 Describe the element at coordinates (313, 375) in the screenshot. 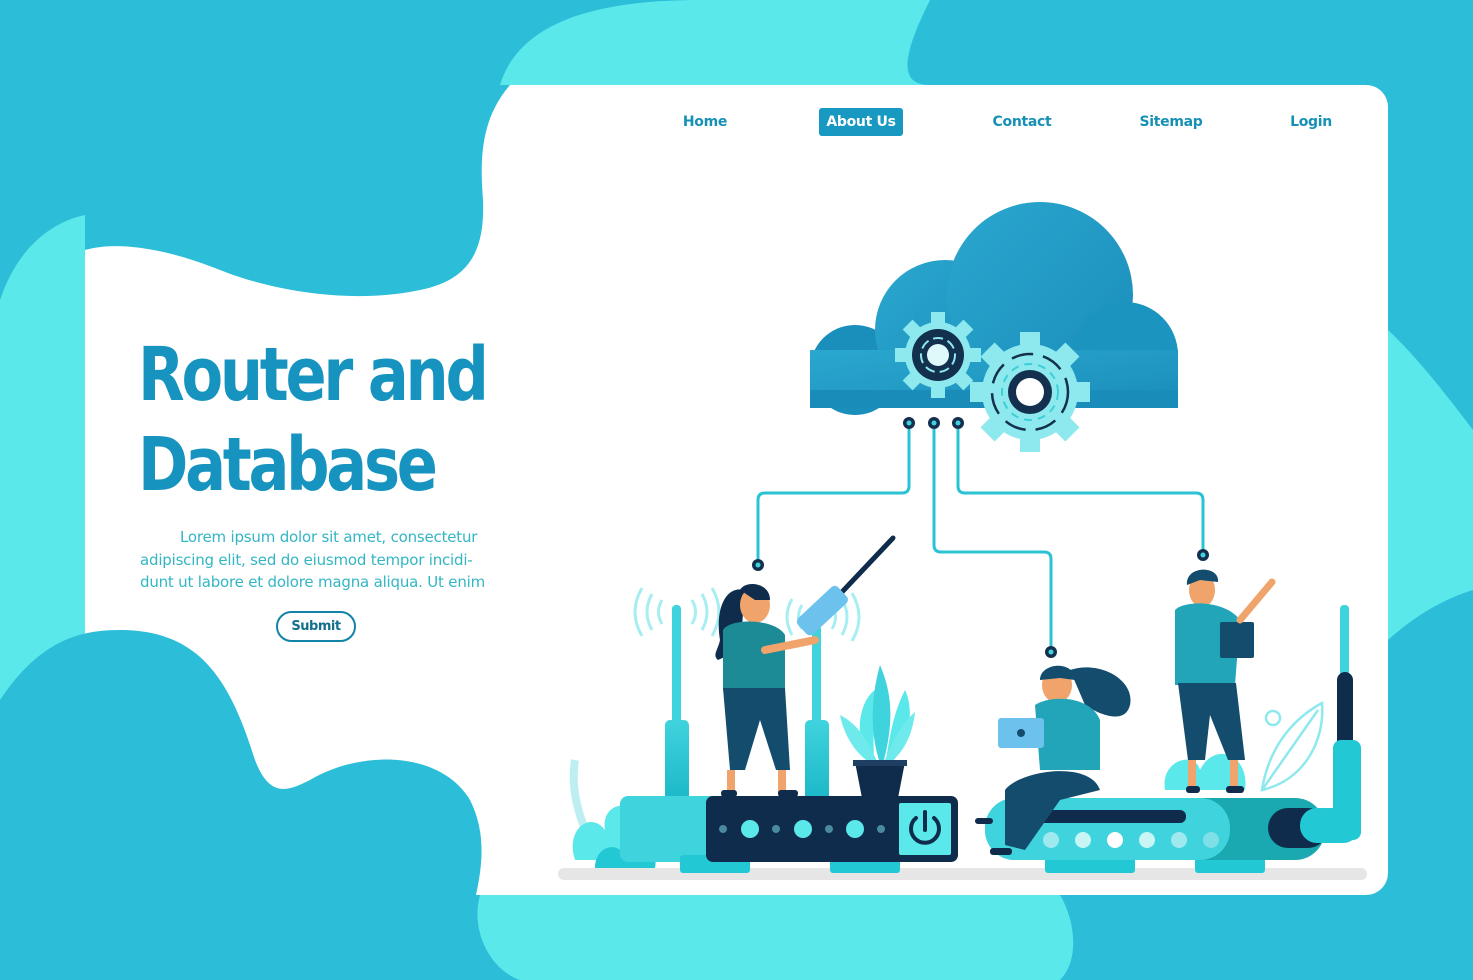

I see `title-line-1: Router and` at that location.